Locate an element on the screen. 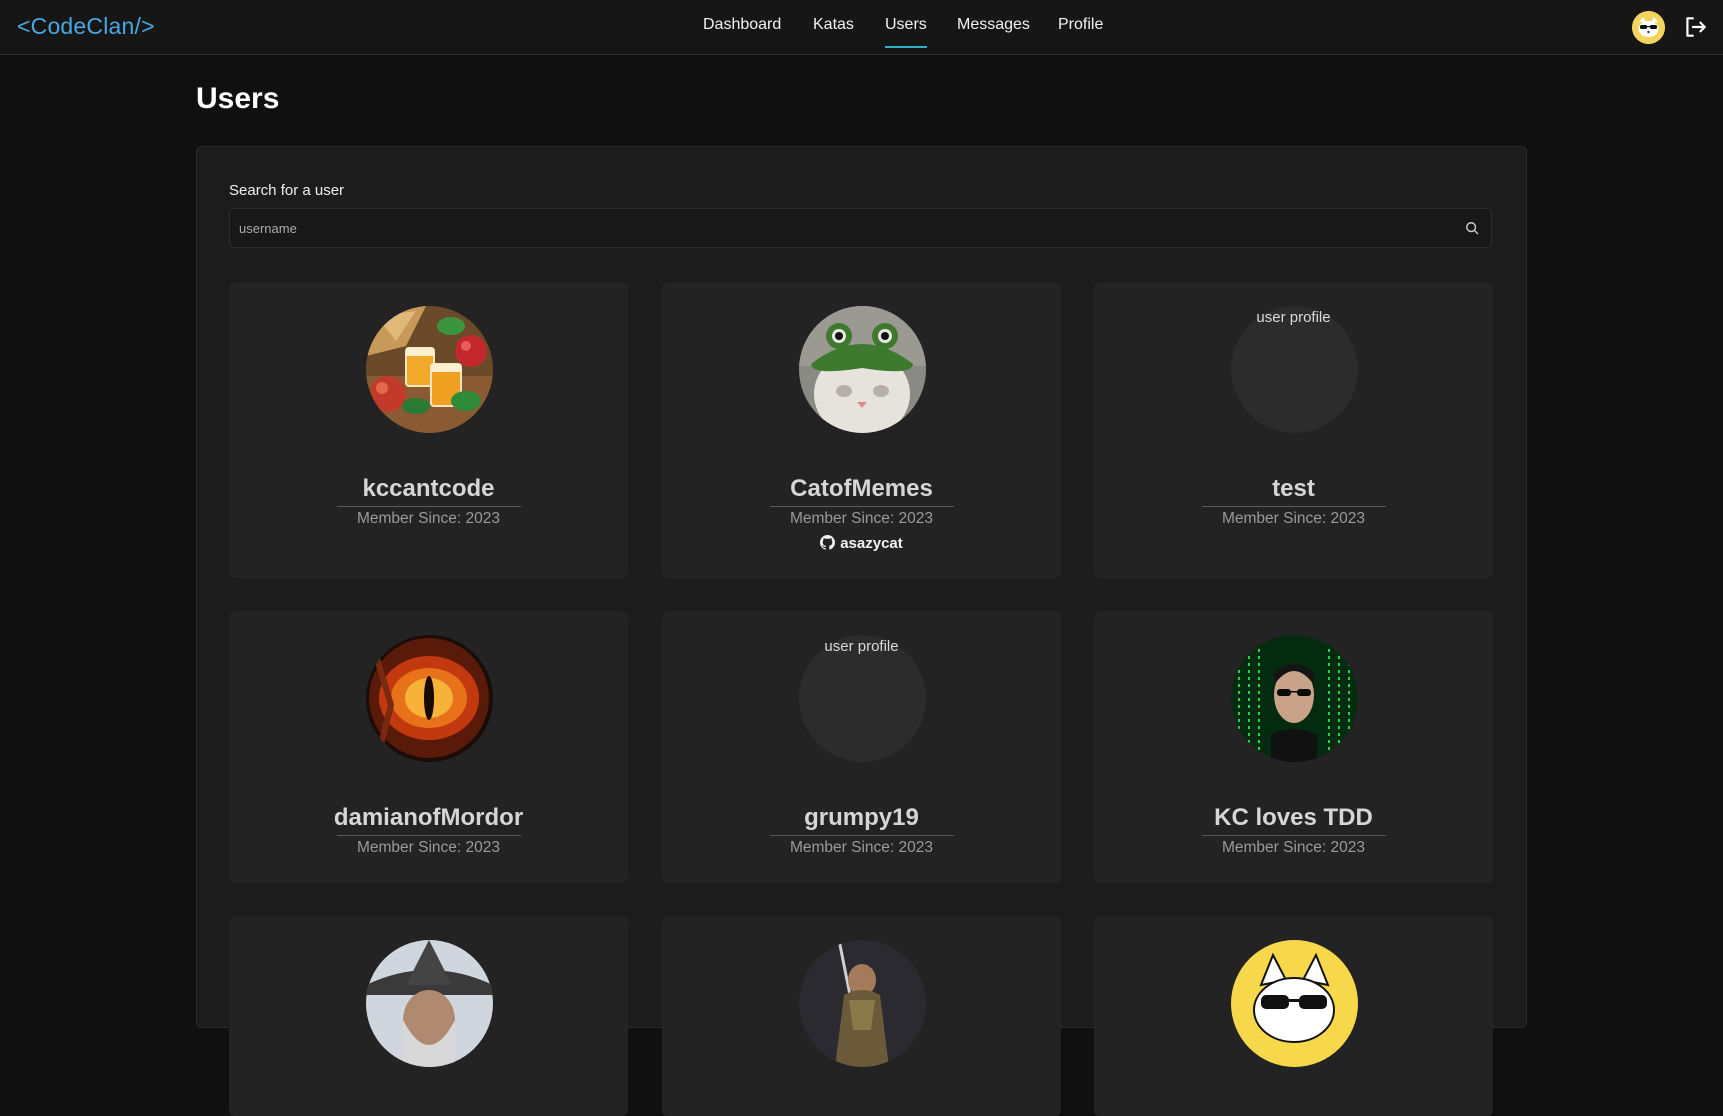 The width and height of the screenshot is (1723, 1116). nav-katas: Katas is located at coordinates (833, 25).